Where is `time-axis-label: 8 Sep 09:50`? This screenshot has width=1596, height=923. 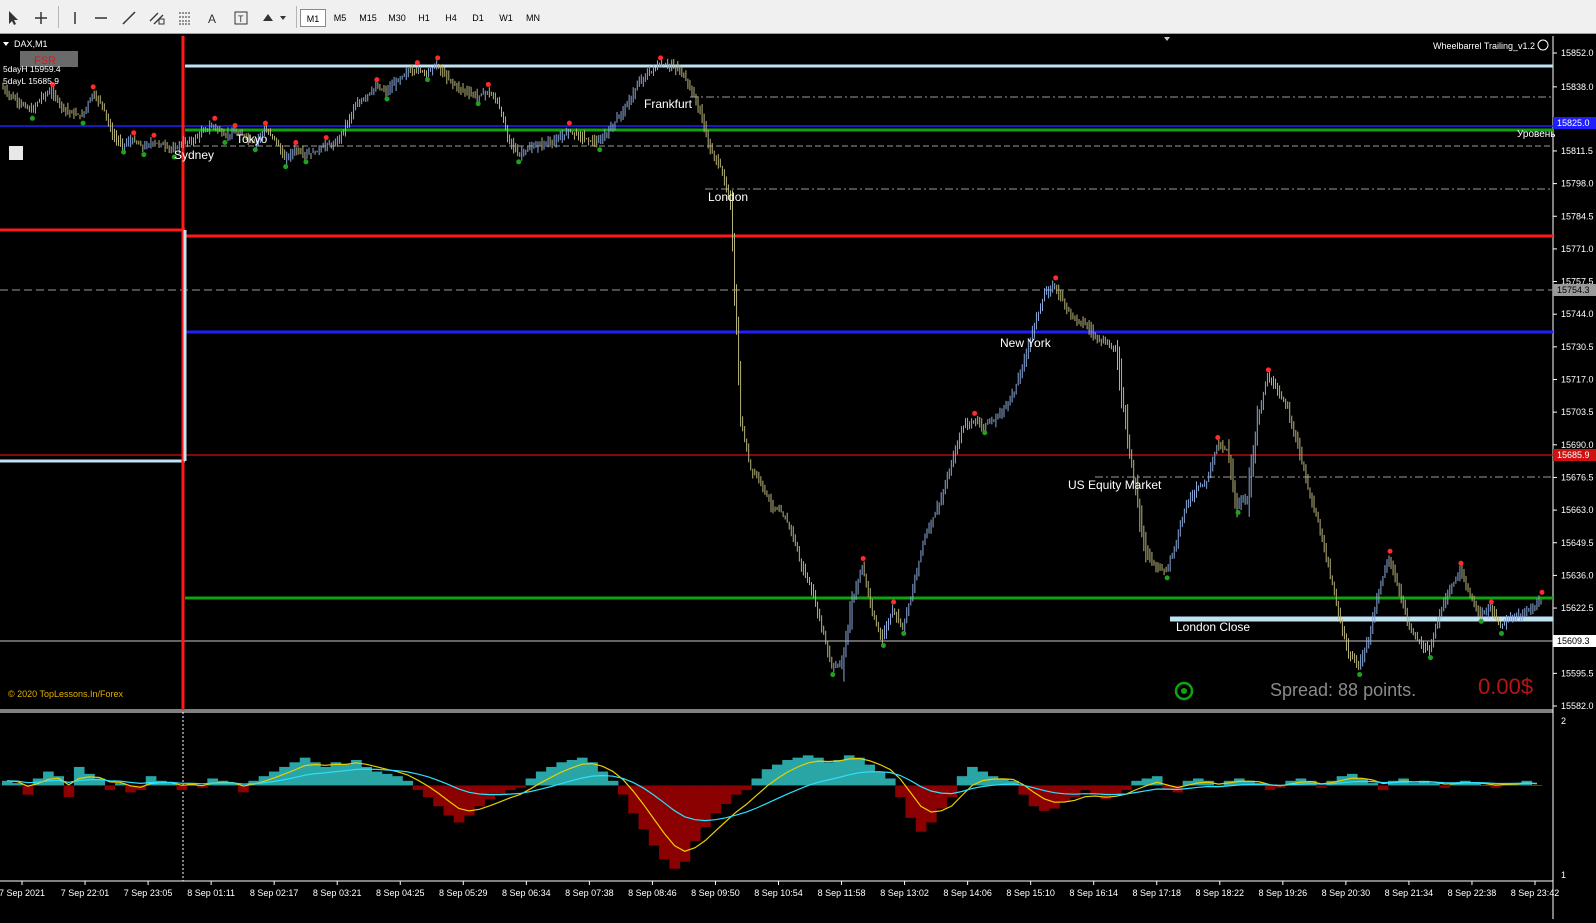 time-axis-label: 8 Sep 09:50 is located at coordinates (715, 893).